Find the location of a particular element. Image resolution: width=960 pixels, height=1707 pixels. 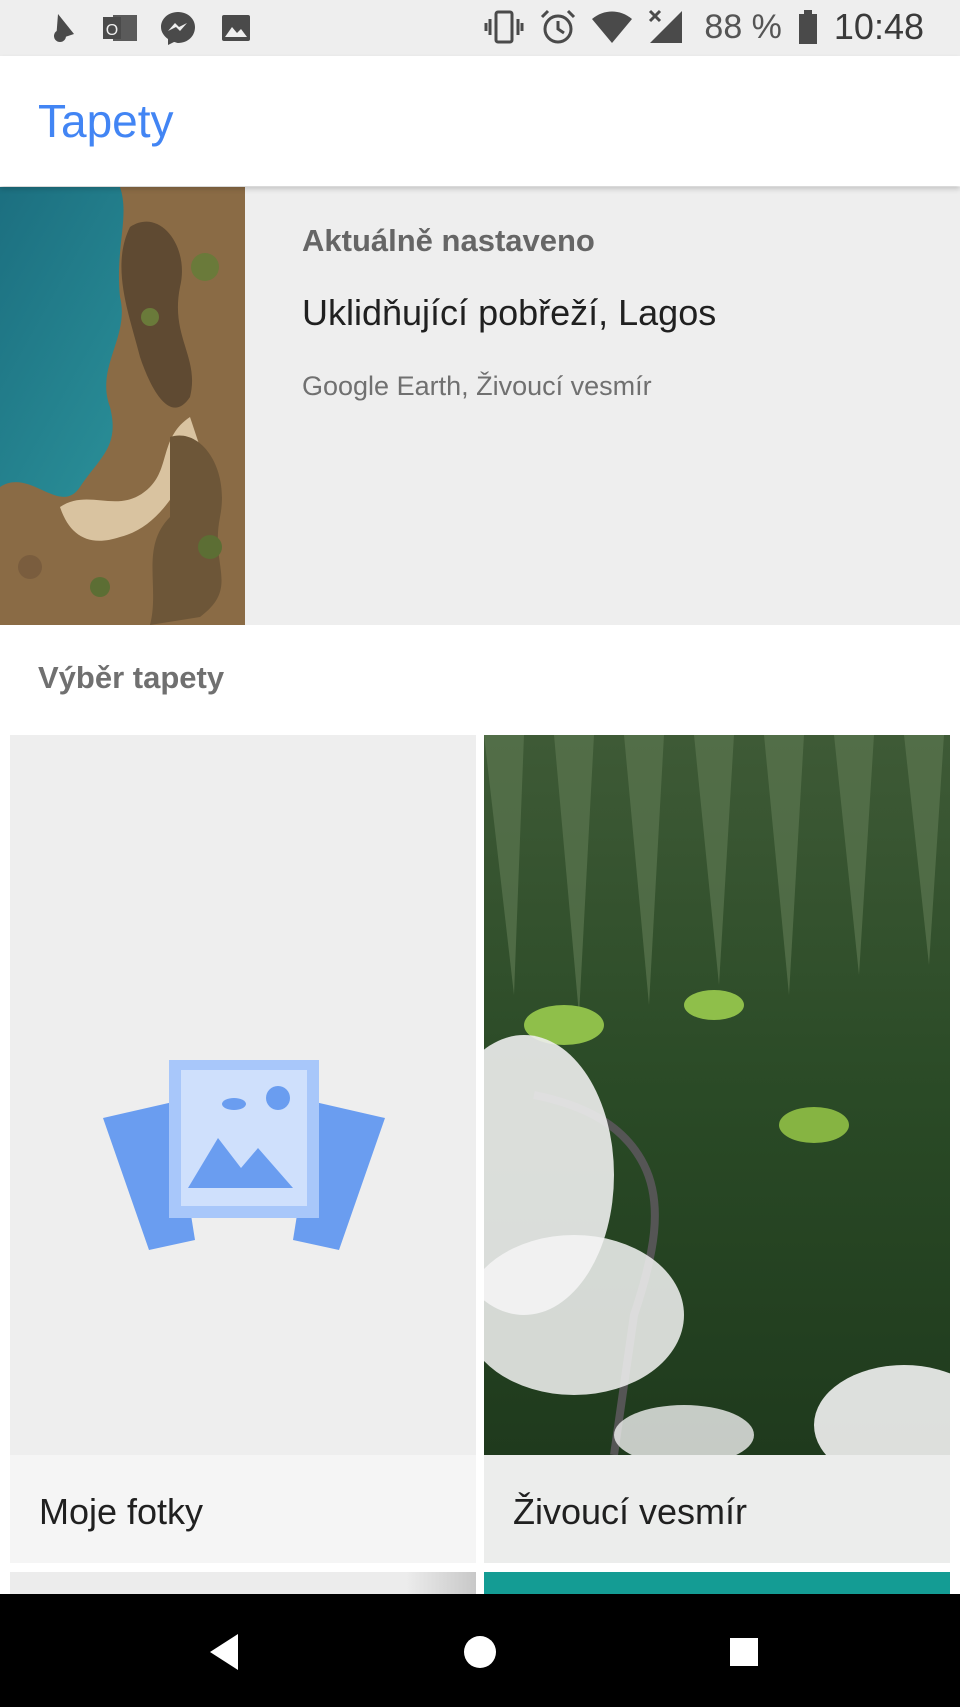

current-heading: Aktuálně nastaveno is located at coordinates (448, 240).